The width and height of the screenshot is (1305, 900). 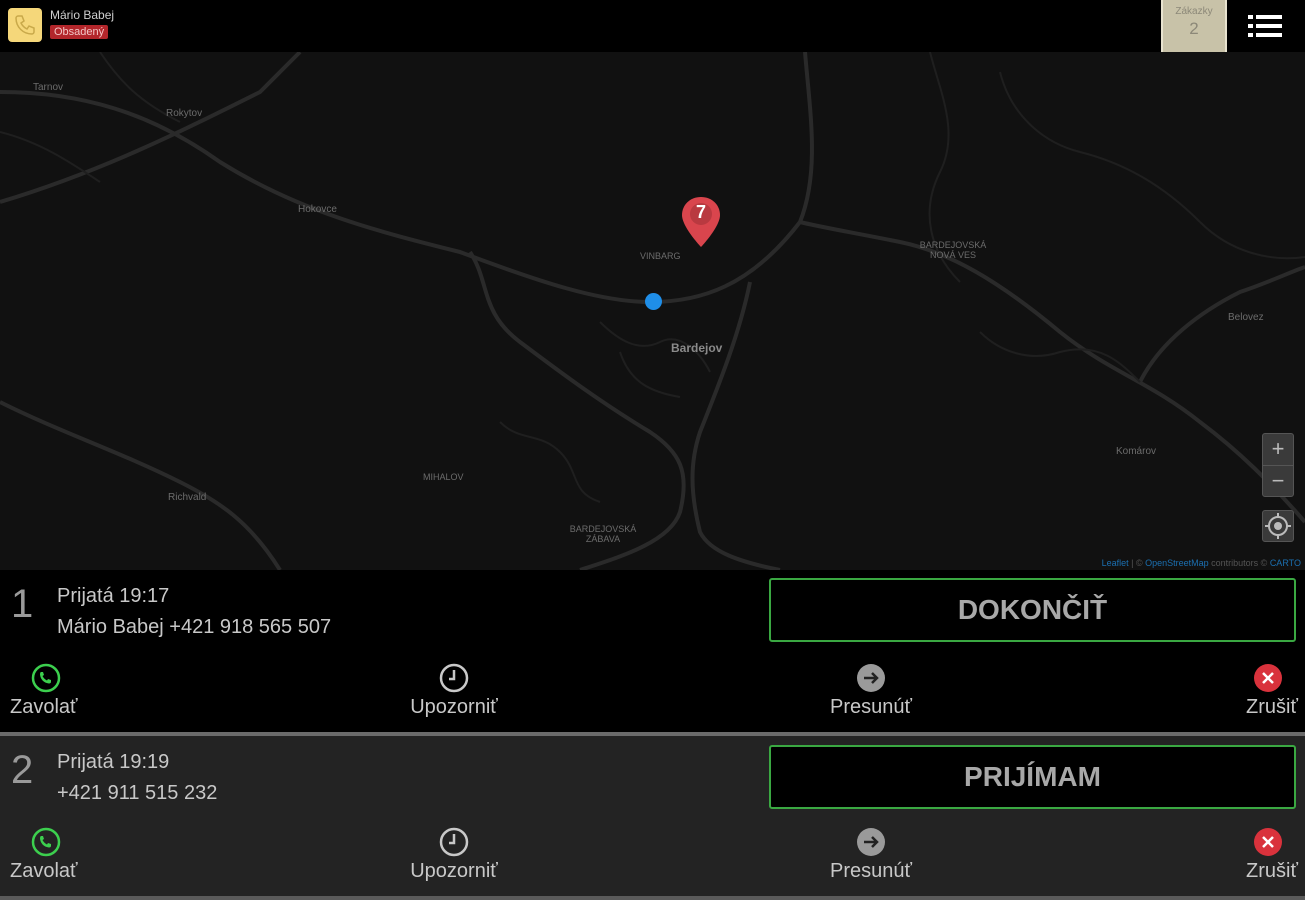 What do you see at coordinates (953, 250) in the screenshot?
I see `place-label: BARDEJOVSKÁ NOVÁ VES` at bounding box center [953, 250].